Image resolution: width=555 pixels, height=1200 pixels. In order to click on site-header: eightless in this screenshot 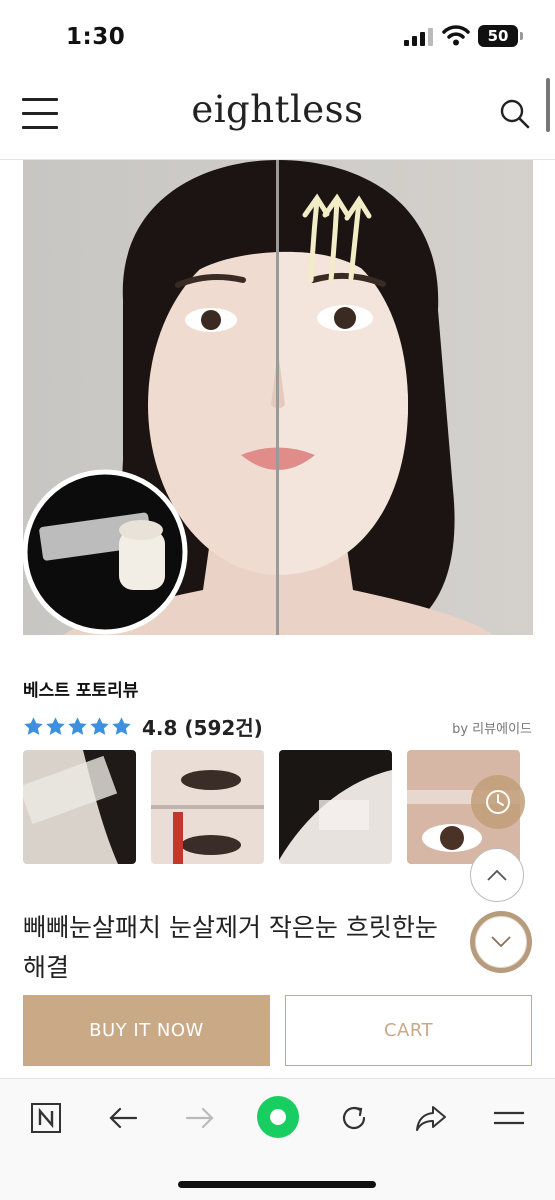, I will do `click(277, 116)`.